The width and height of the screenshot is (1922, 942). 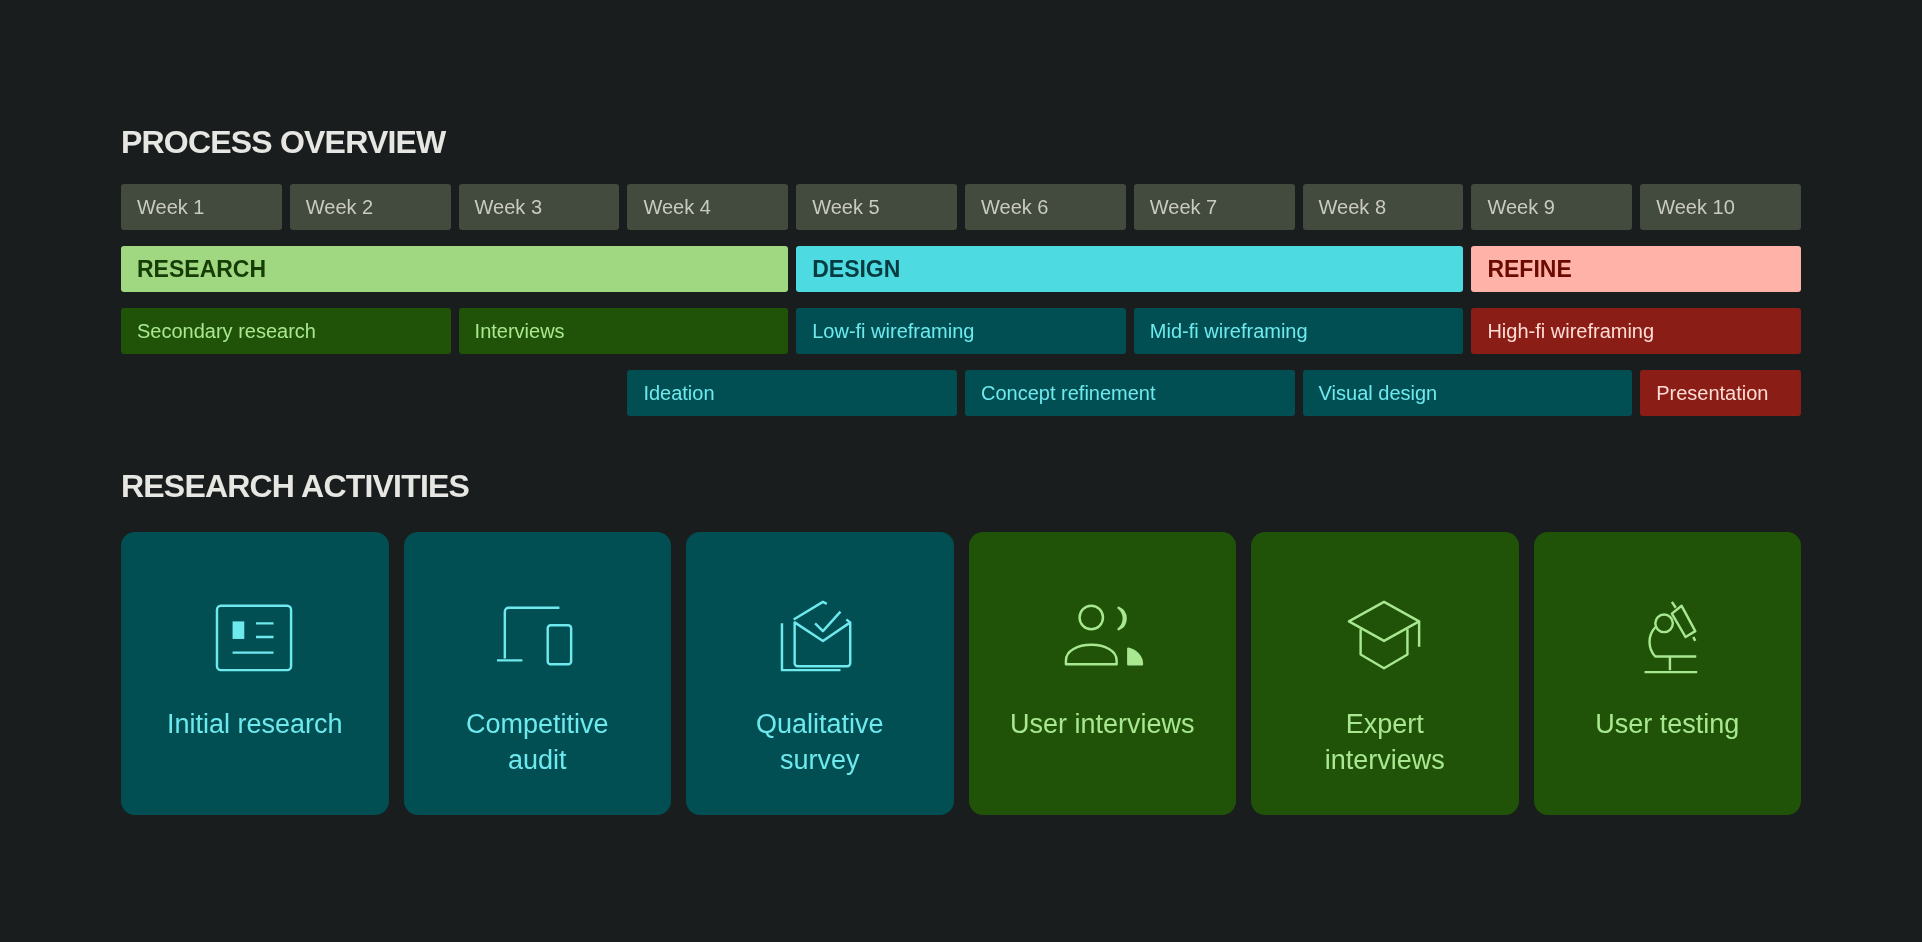 I want to click on week-header: Week 2, so click(x=370, y=207).